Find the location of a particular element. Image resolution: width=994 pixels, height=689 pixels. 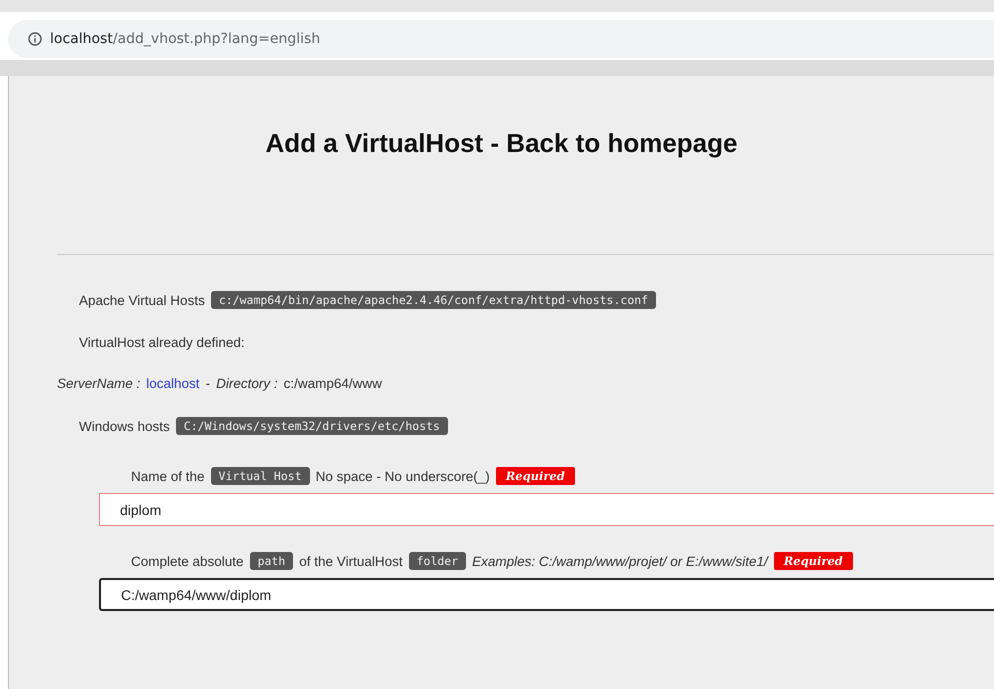

code-tag: Virtual Host is located at coordinates (260, 476).